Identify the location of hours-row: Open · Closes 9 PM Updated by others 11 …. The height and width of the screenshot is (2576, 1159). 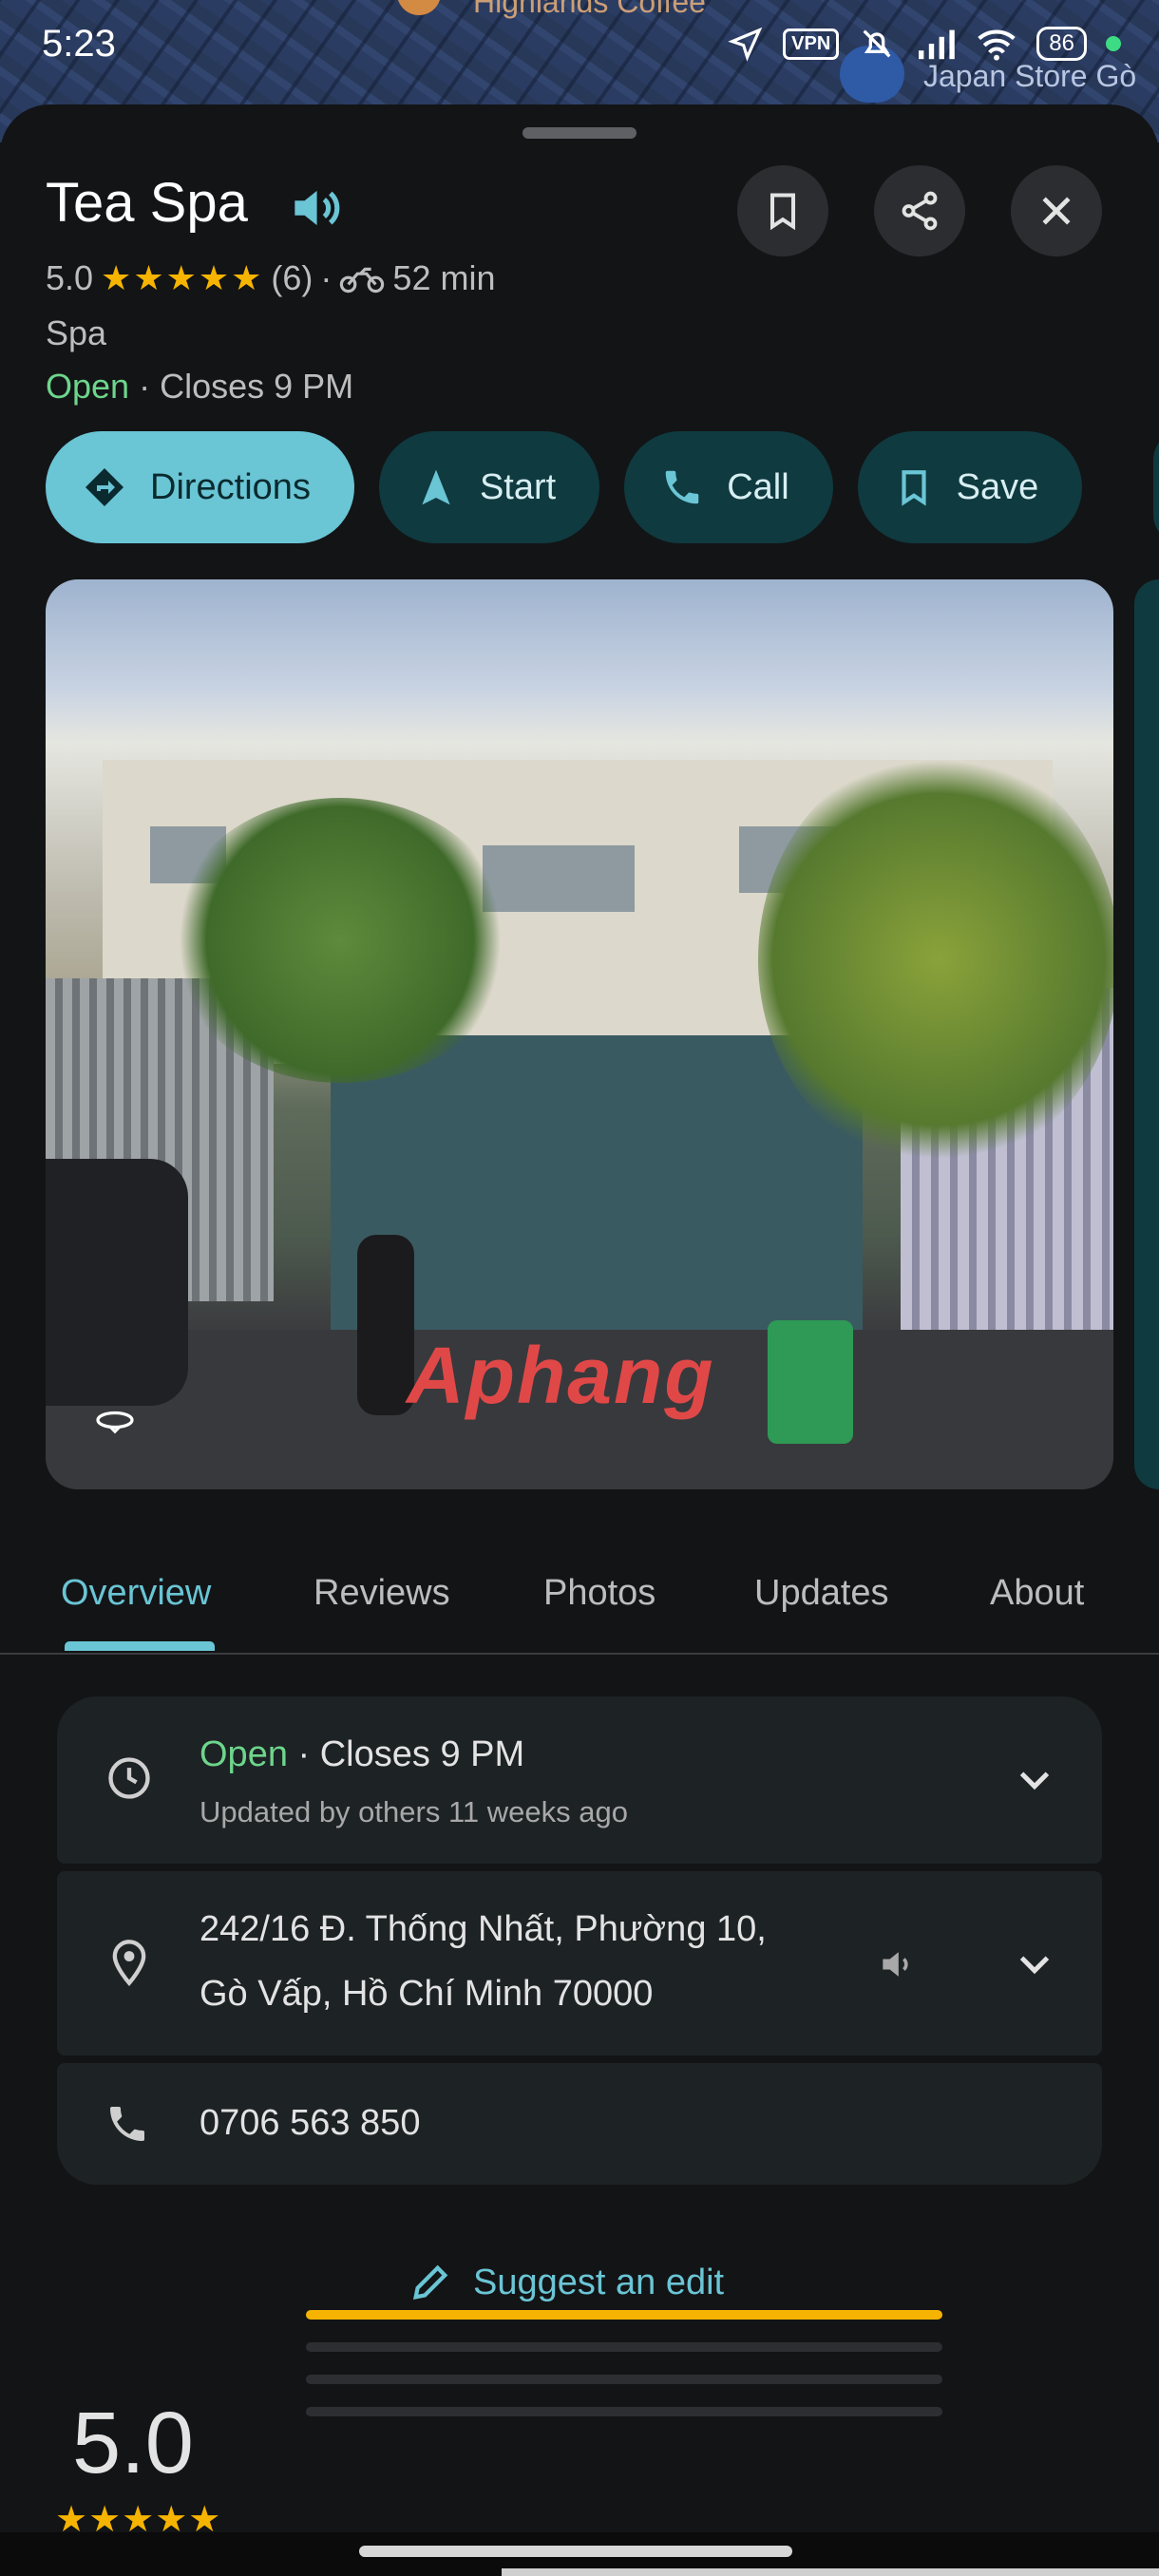
(579, 1780).